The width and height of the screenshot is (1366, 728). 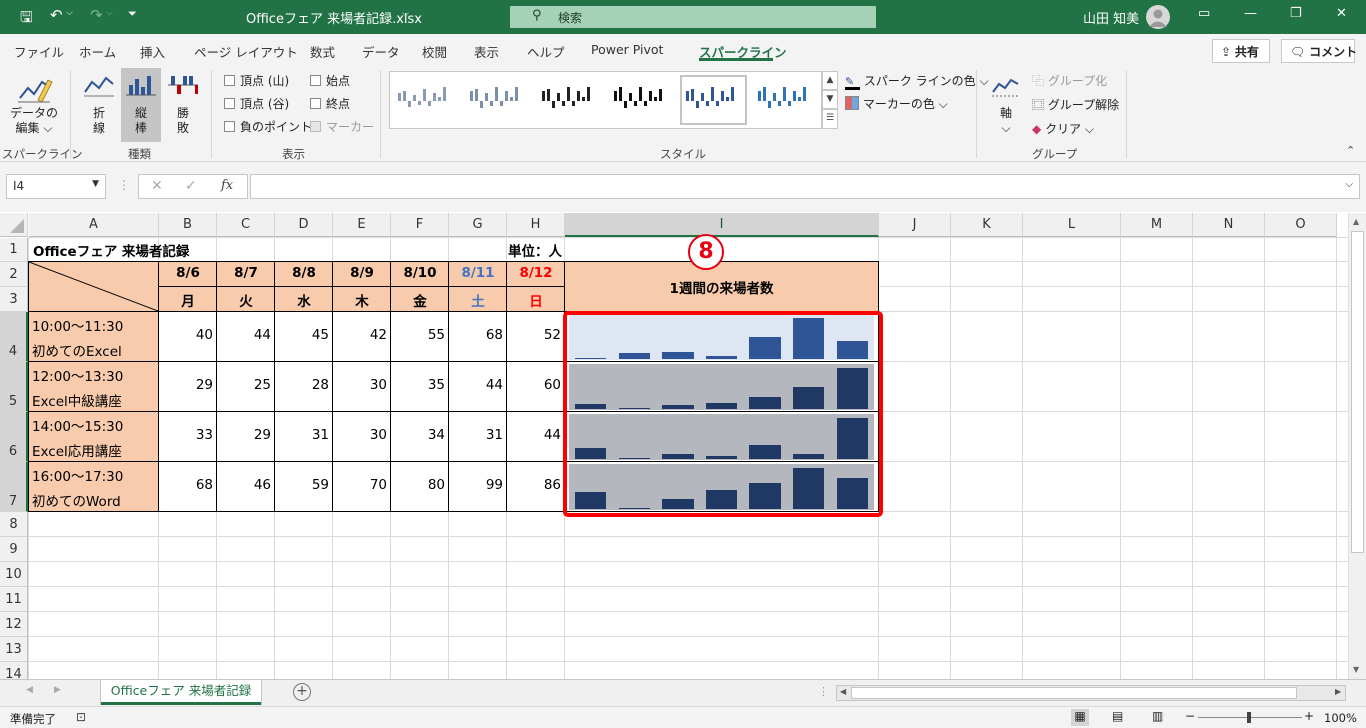 What do you see at coordinates (478, 273) in the screenshot?
I see `date-cell: 8/11` at bounding box center [478, 273].